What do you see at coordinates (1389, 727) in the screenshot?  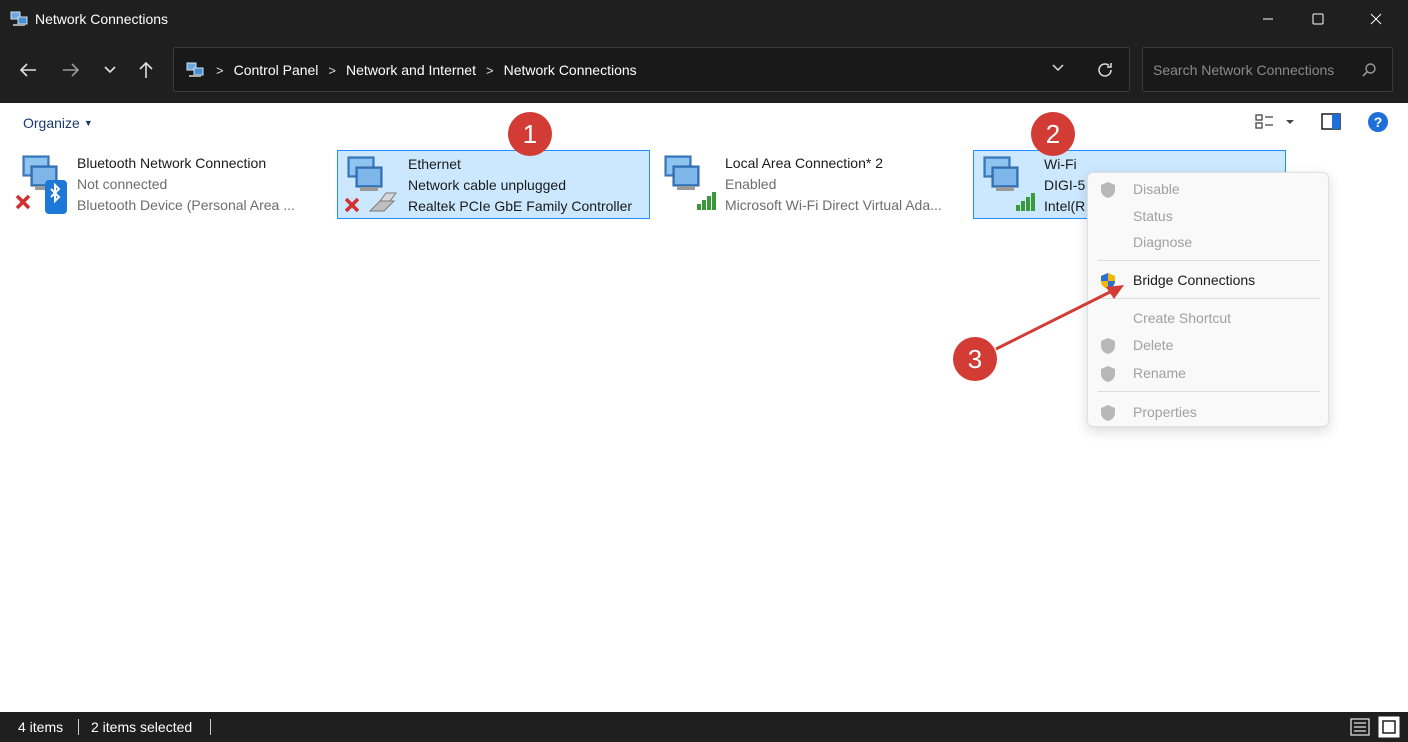 I see `large-icons-view-icon` at bounding box center [1389, 727].